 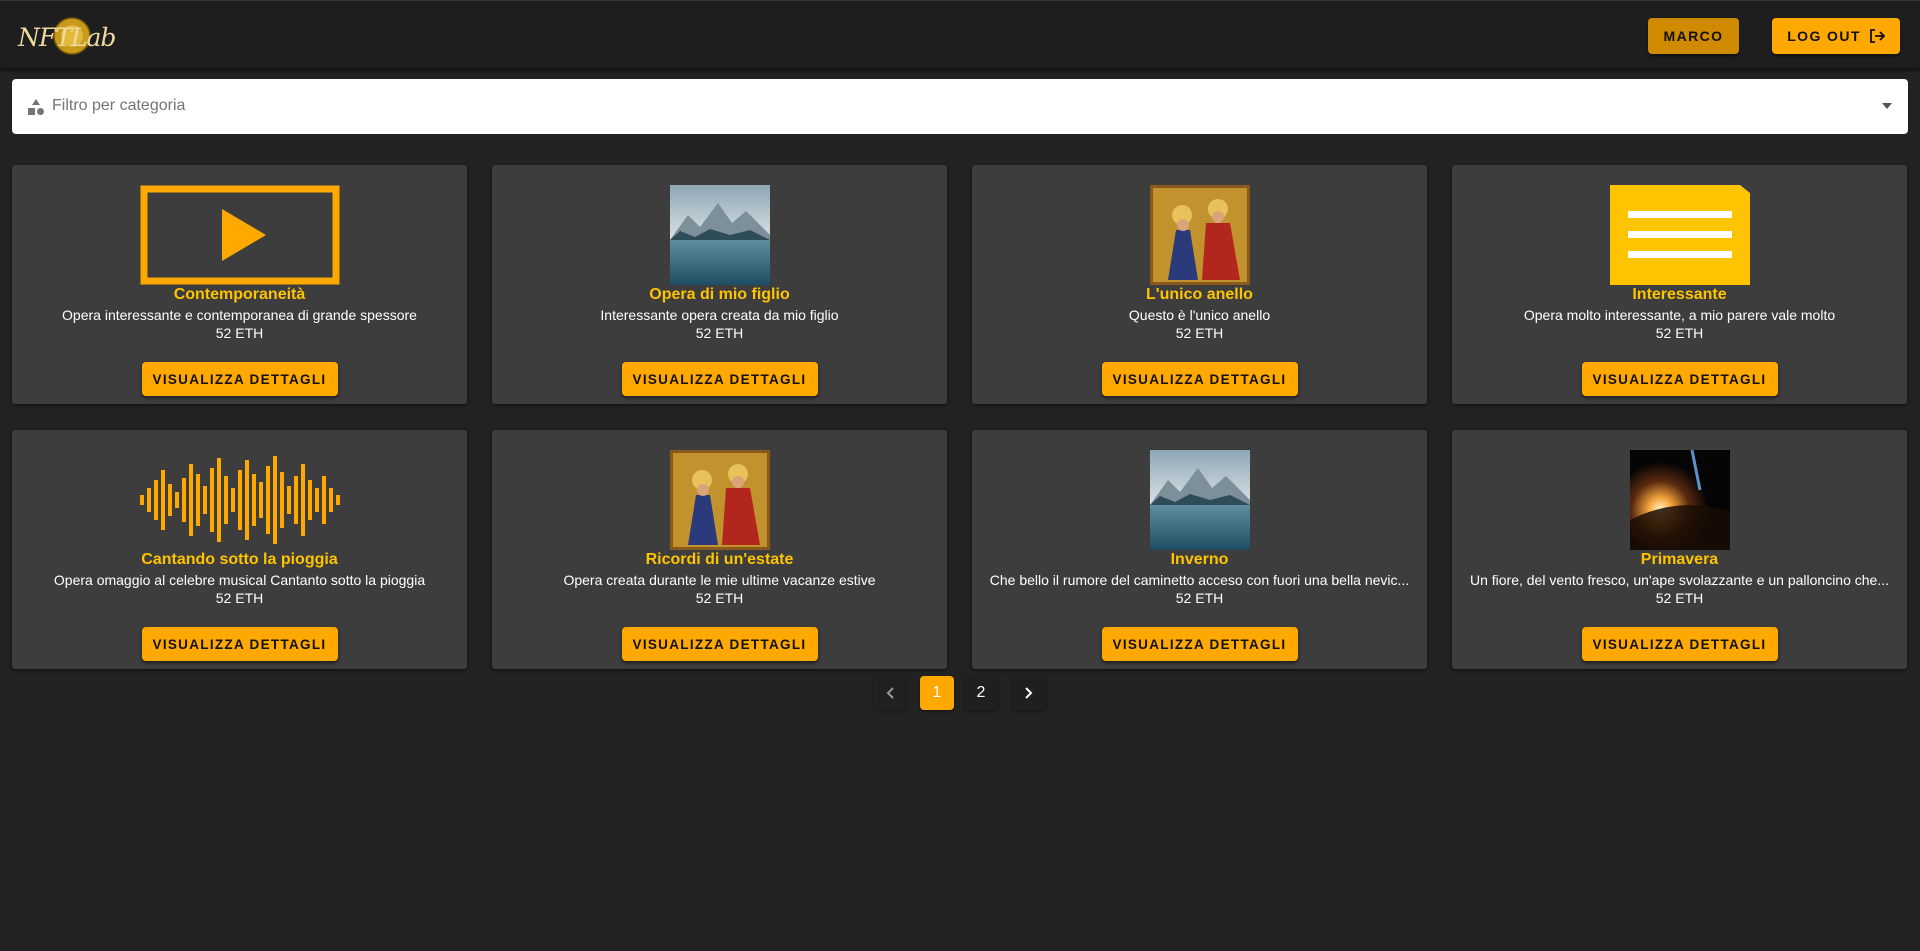 What do you see at coordinates (719, 294) in the screenshot?
I see `card-title: Opera di mio figlio` at bounding box center [719, 294].